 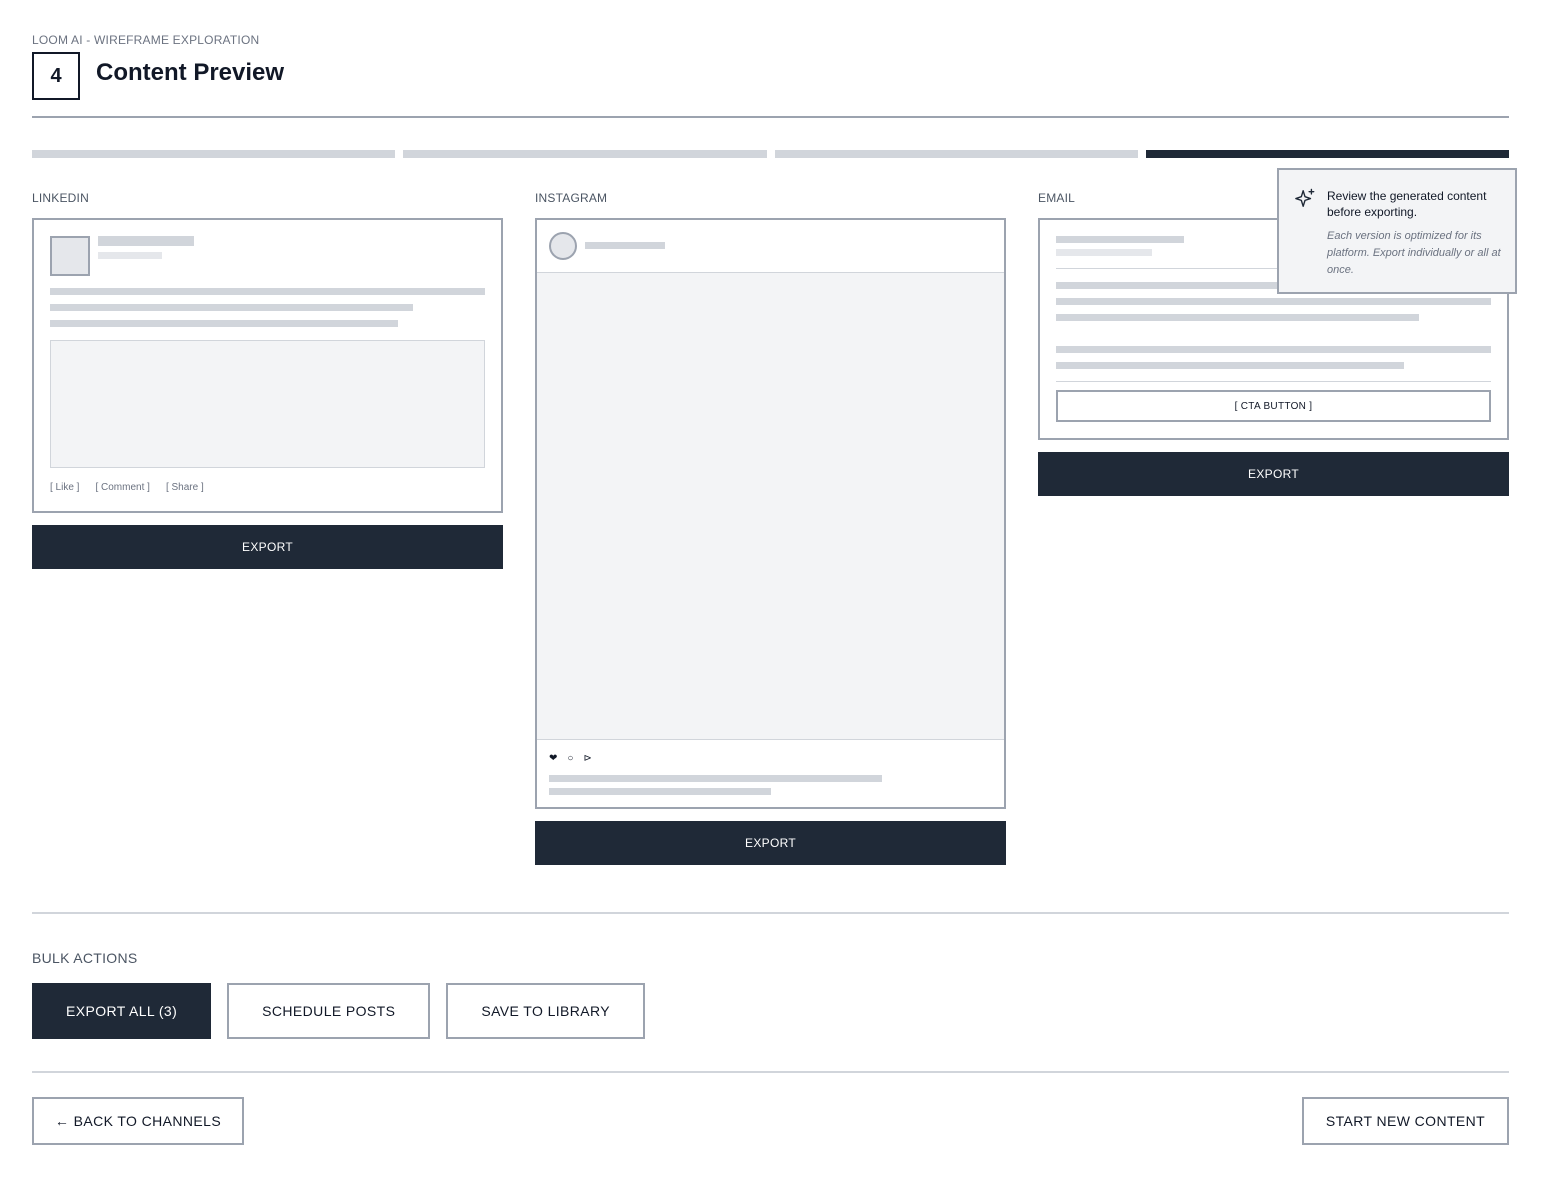 What do you see at coordinates (770, 1072) in the screenshot?
I see `footer-divider` at bounding box center [770, 1072].